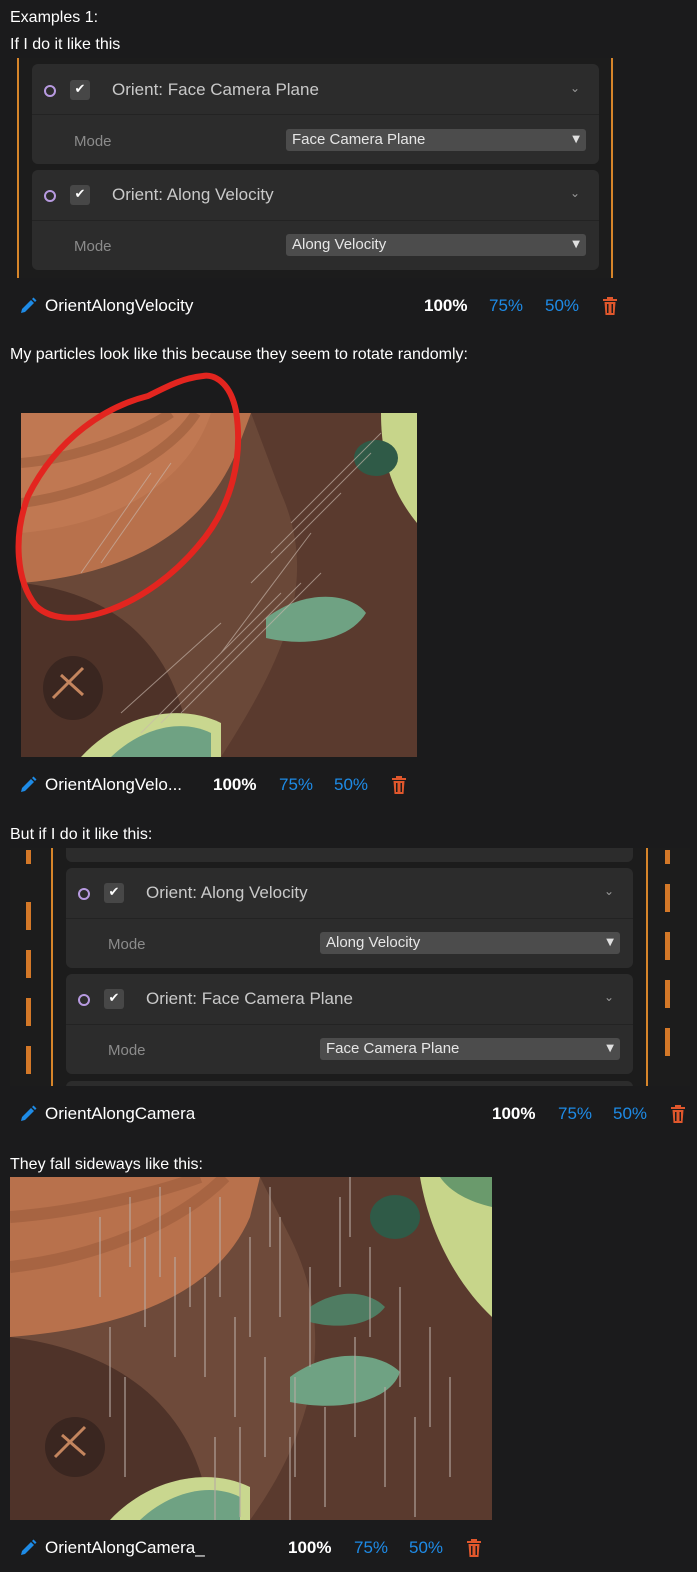 This screenshot has height=1572, width=697. Describe the element at coordinates (128, 496) in the screenshot. I see `red-annotation-circle` at that location.